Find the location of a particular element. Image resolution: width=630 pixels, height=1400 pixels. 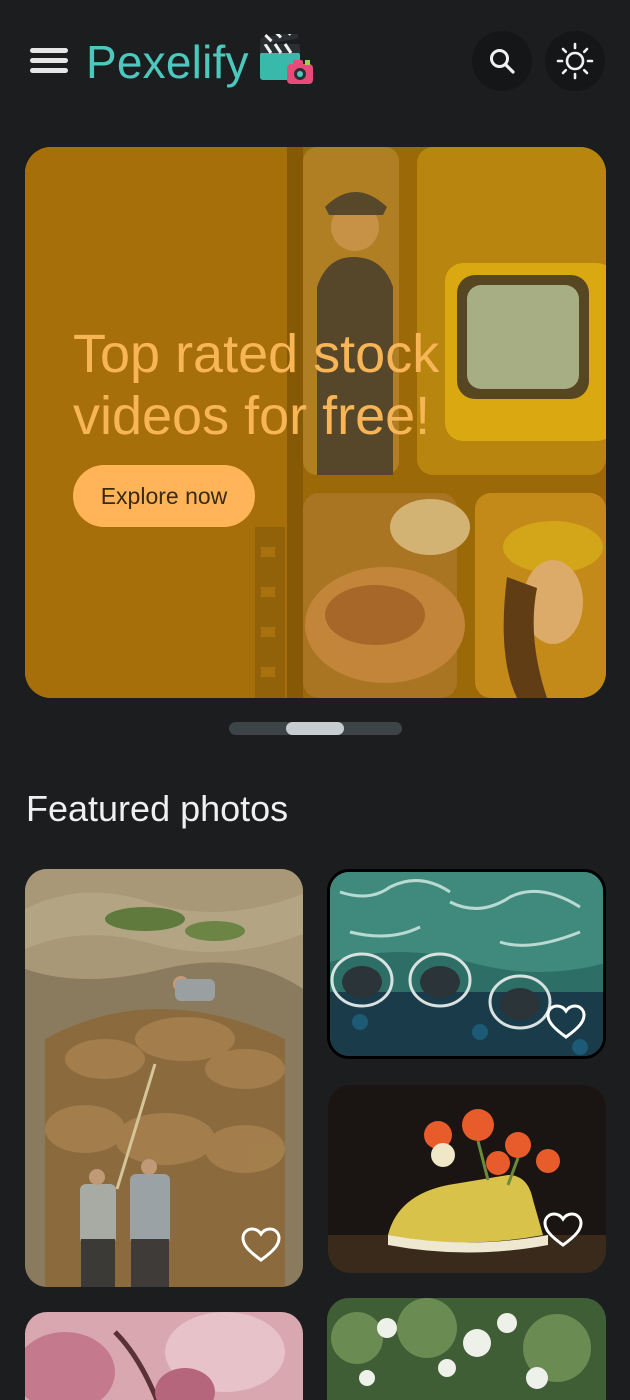

search-button is located at coordinates (502, 61).